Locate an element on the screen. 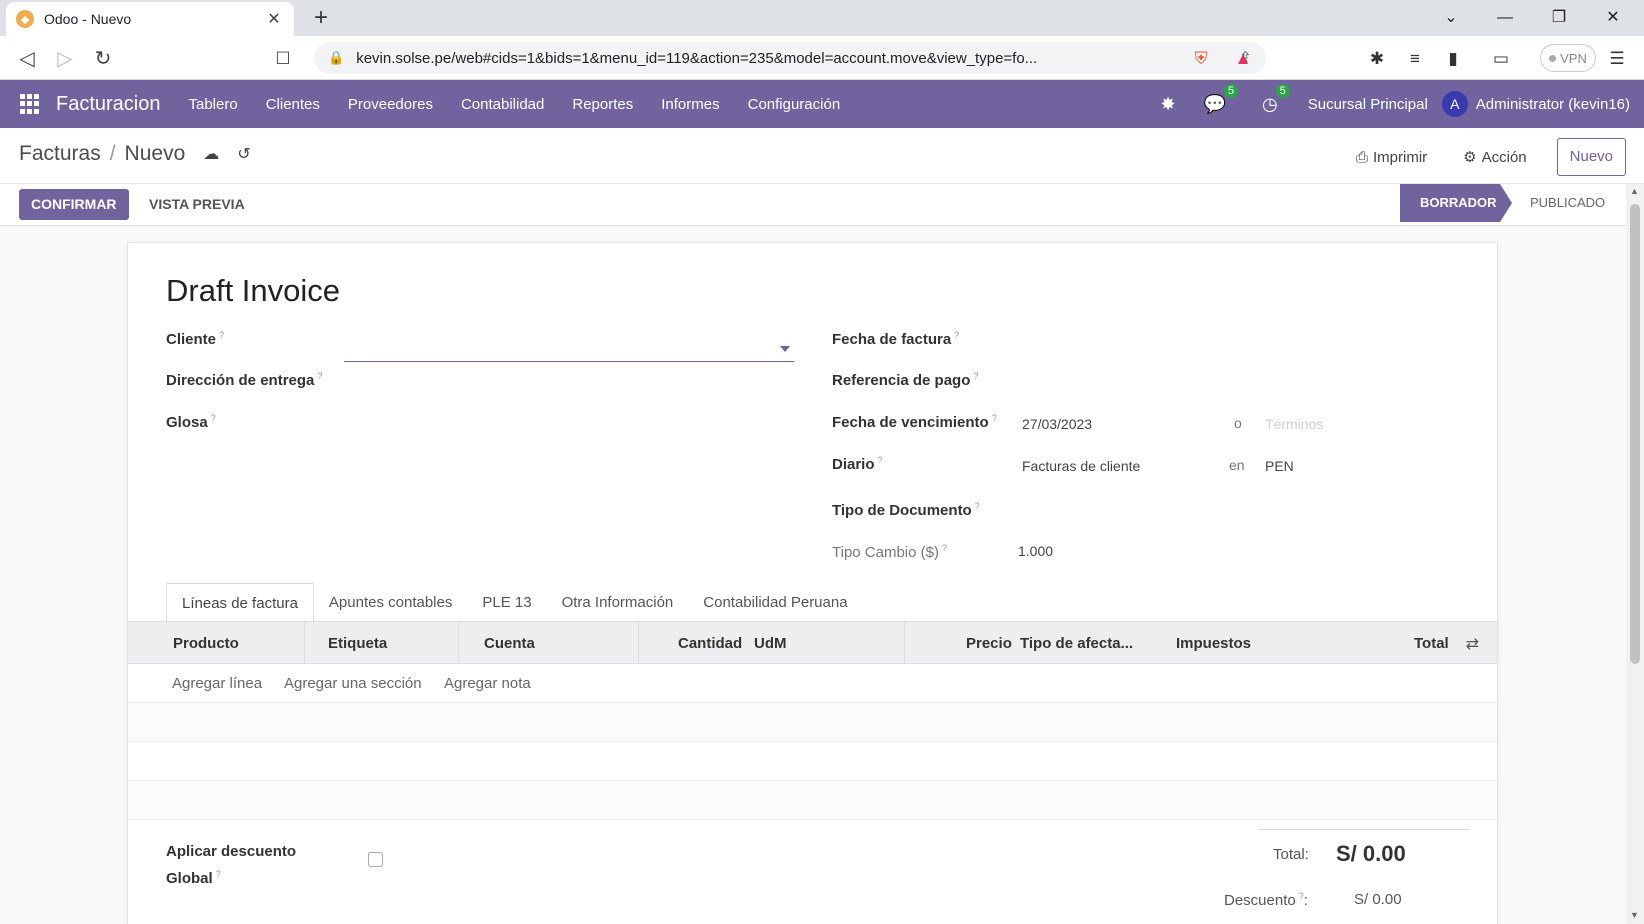 The image size is (1644, 924). minimize-button: — is located at coordinates (1505, 18).